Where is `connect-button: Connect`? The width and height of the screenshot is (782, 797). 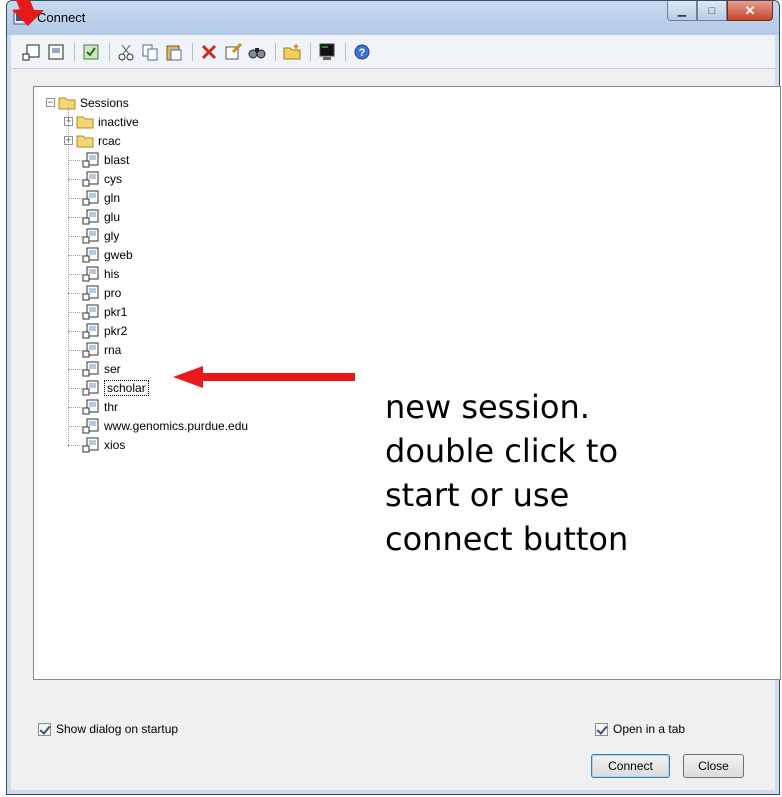
connect-button: Connect is located at coordinates (630, 766).